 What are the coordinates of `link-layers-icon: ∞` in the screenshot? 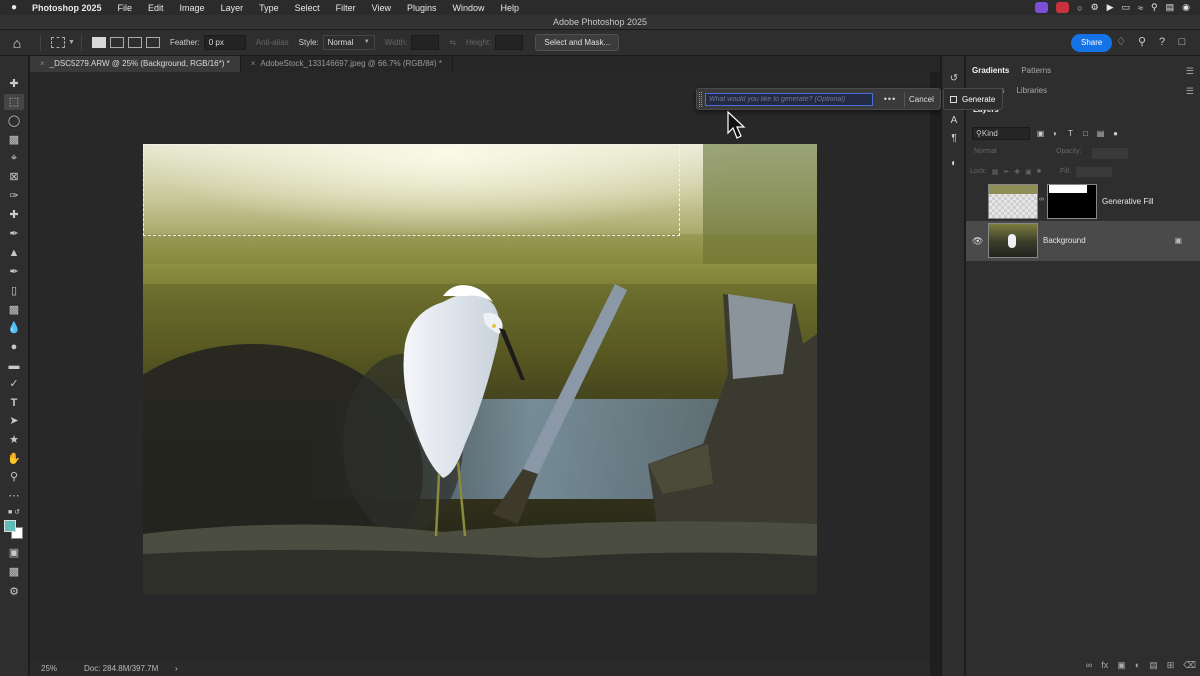 It's located at (1089, 666).